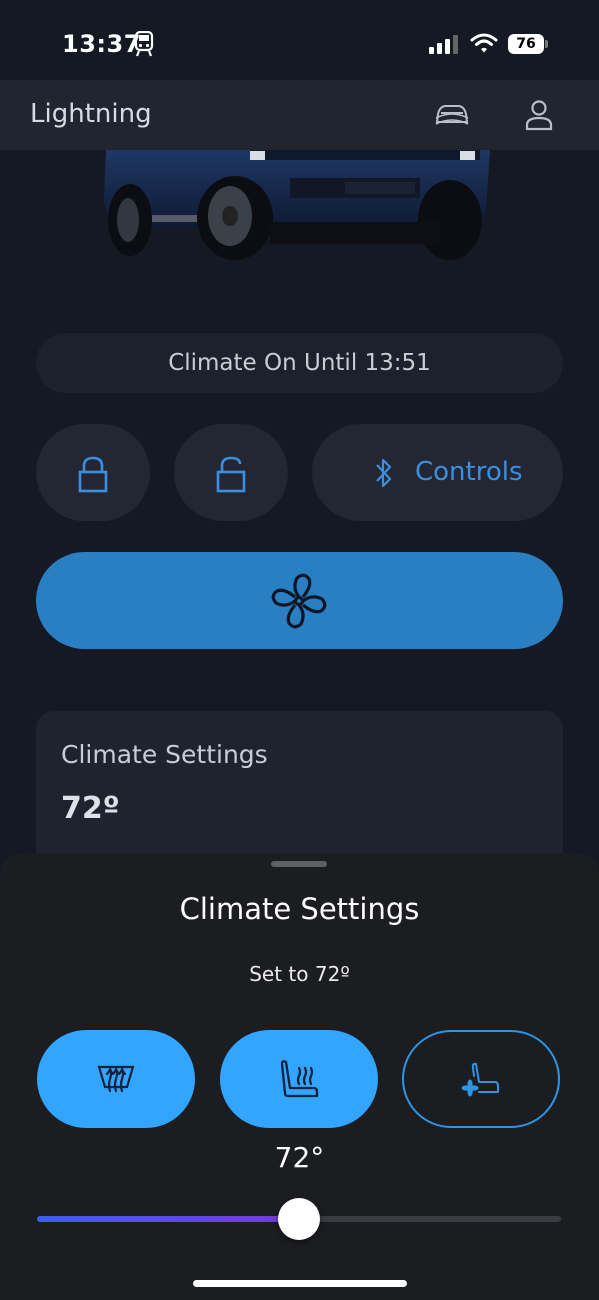  I want to click on fan-icon, so click(299, 601).